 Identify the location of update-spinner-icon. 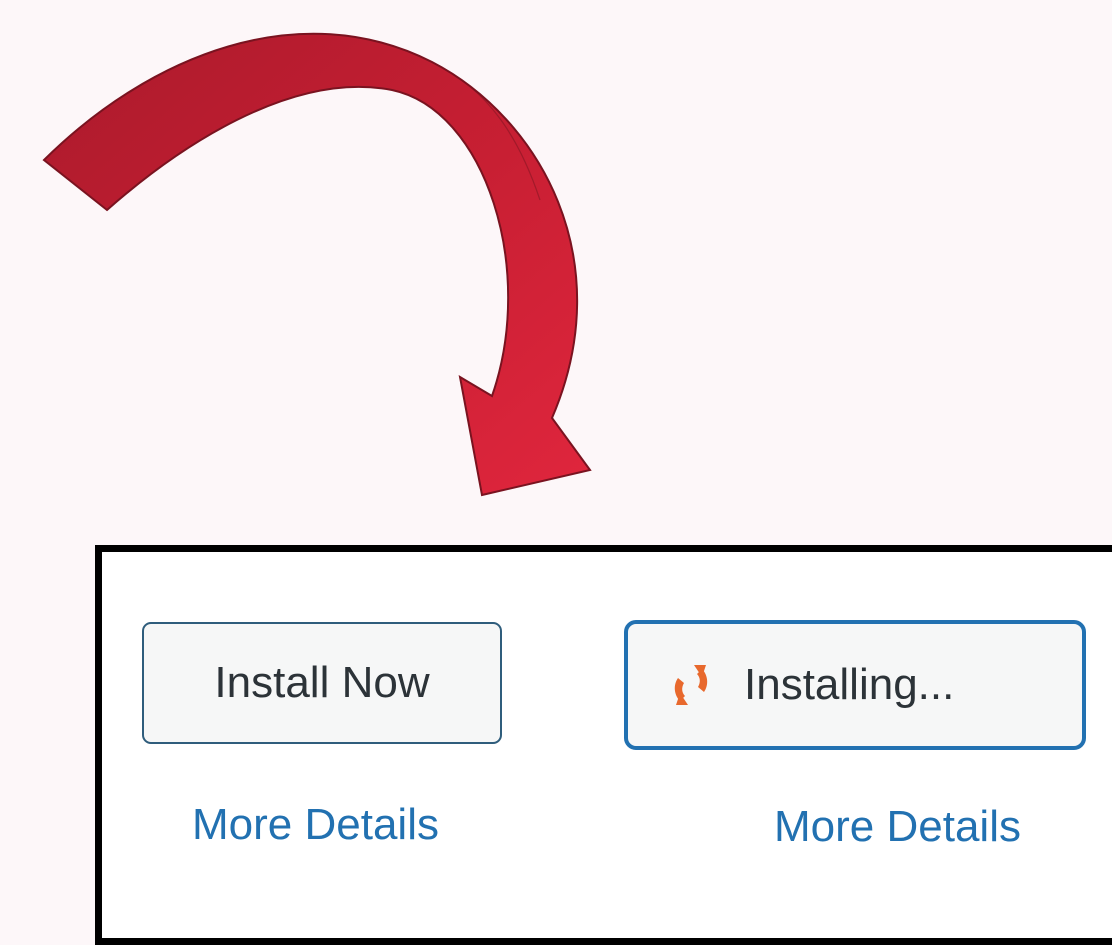
(691, 685).